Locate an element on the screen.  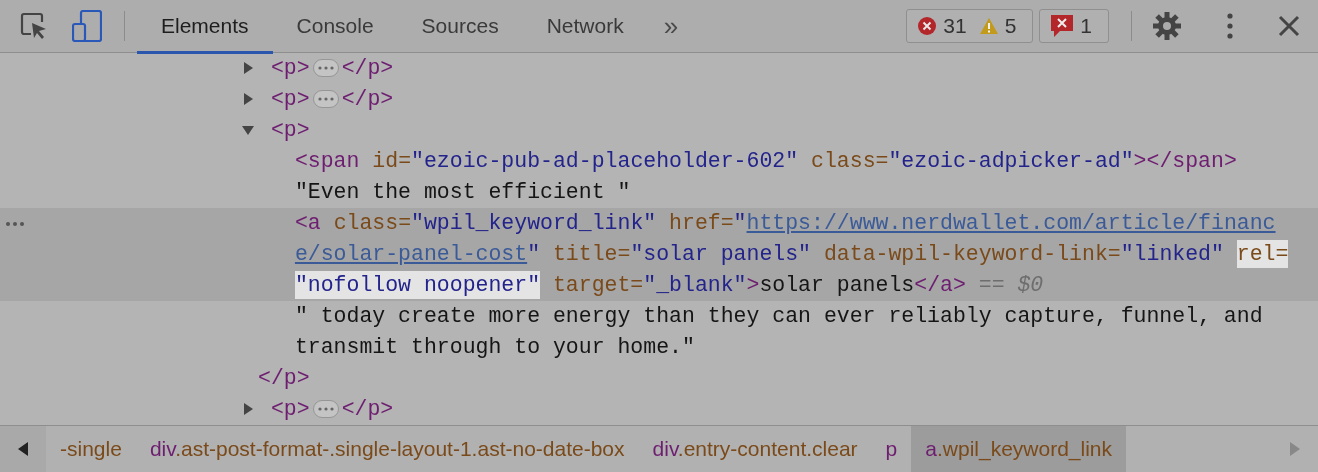
selection-marker: == is located at coordinates (991, 285).